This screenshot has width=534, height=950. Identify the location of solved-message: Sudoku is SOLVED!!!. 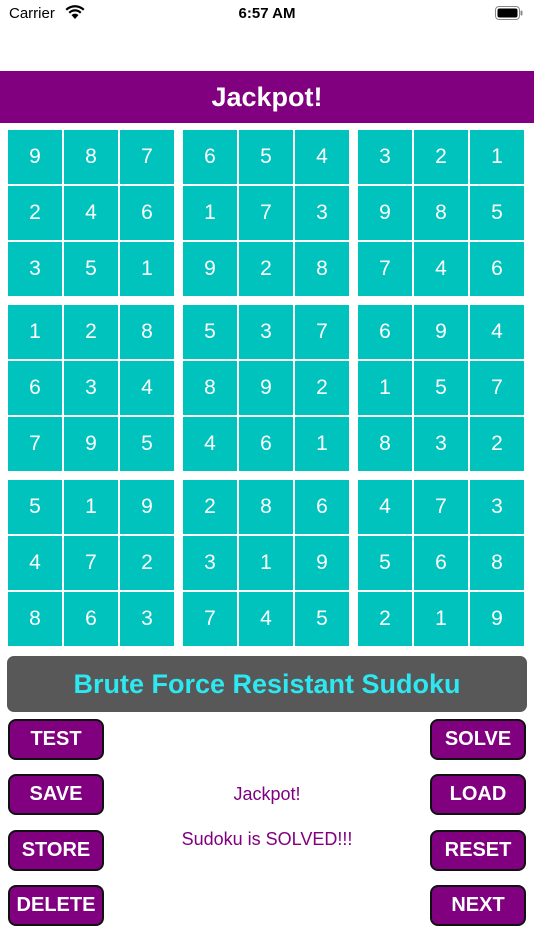
(267, 839).